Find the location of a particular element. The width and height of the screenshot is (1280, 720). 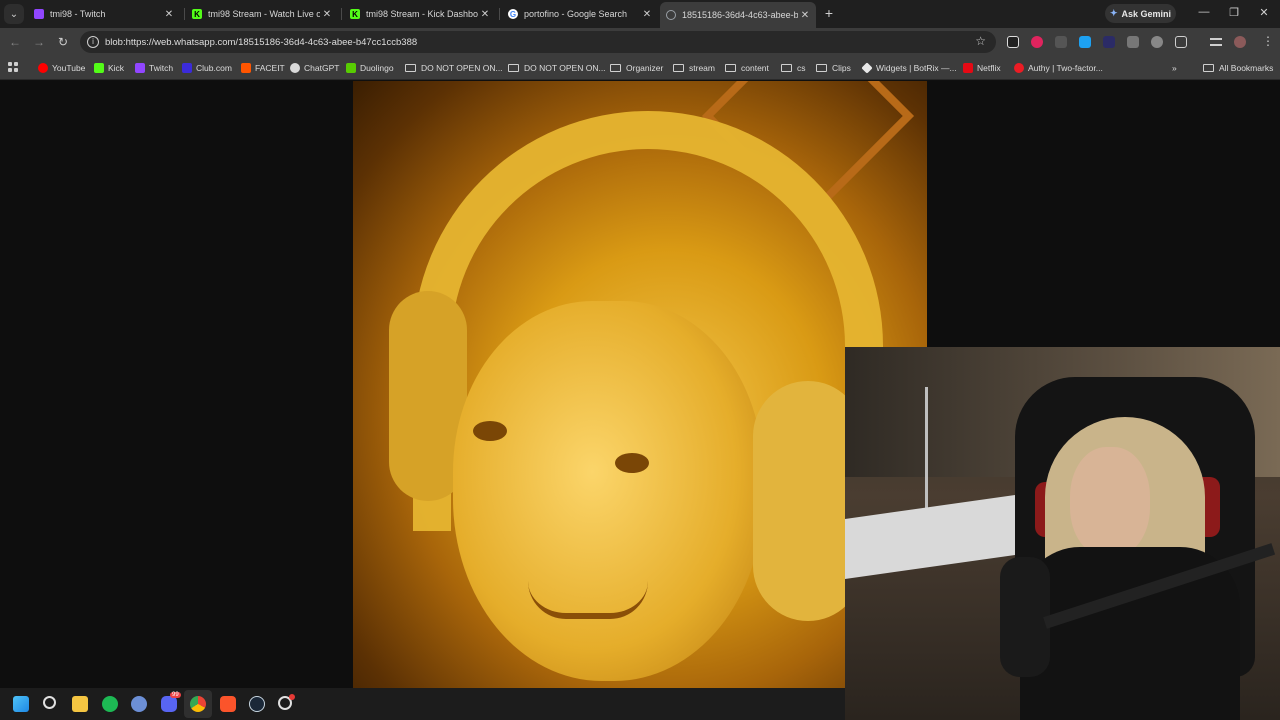

tab-title: tmi98 Stream - Kick Dashboard is located at coordinates (422, 14).